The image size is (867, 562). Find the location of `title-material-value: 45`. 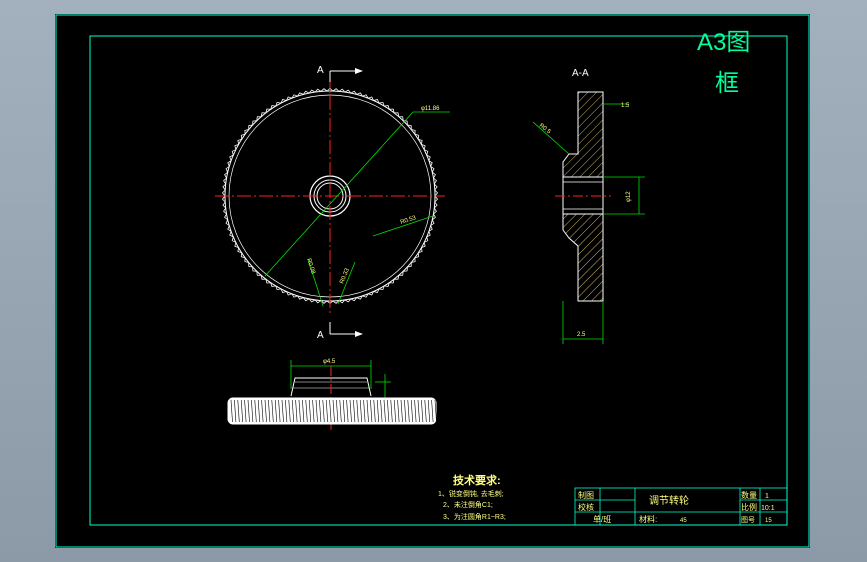

title-material-value: 45 is located at coordinates (683, 521).